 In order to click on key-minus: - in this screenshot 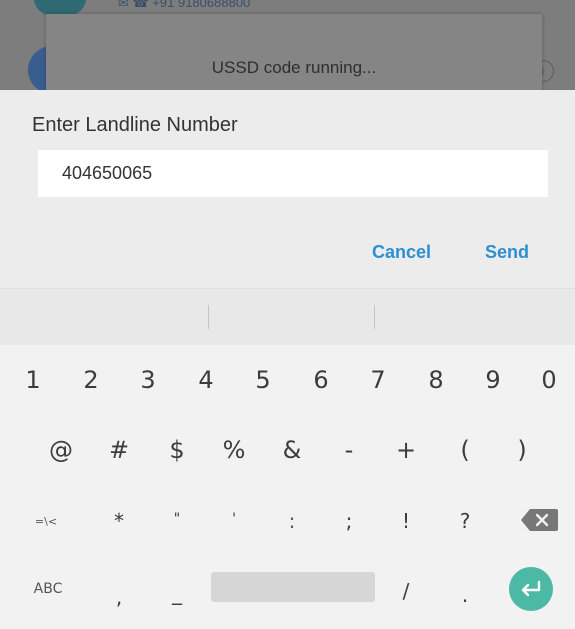, I will do `click(349, 450)`.